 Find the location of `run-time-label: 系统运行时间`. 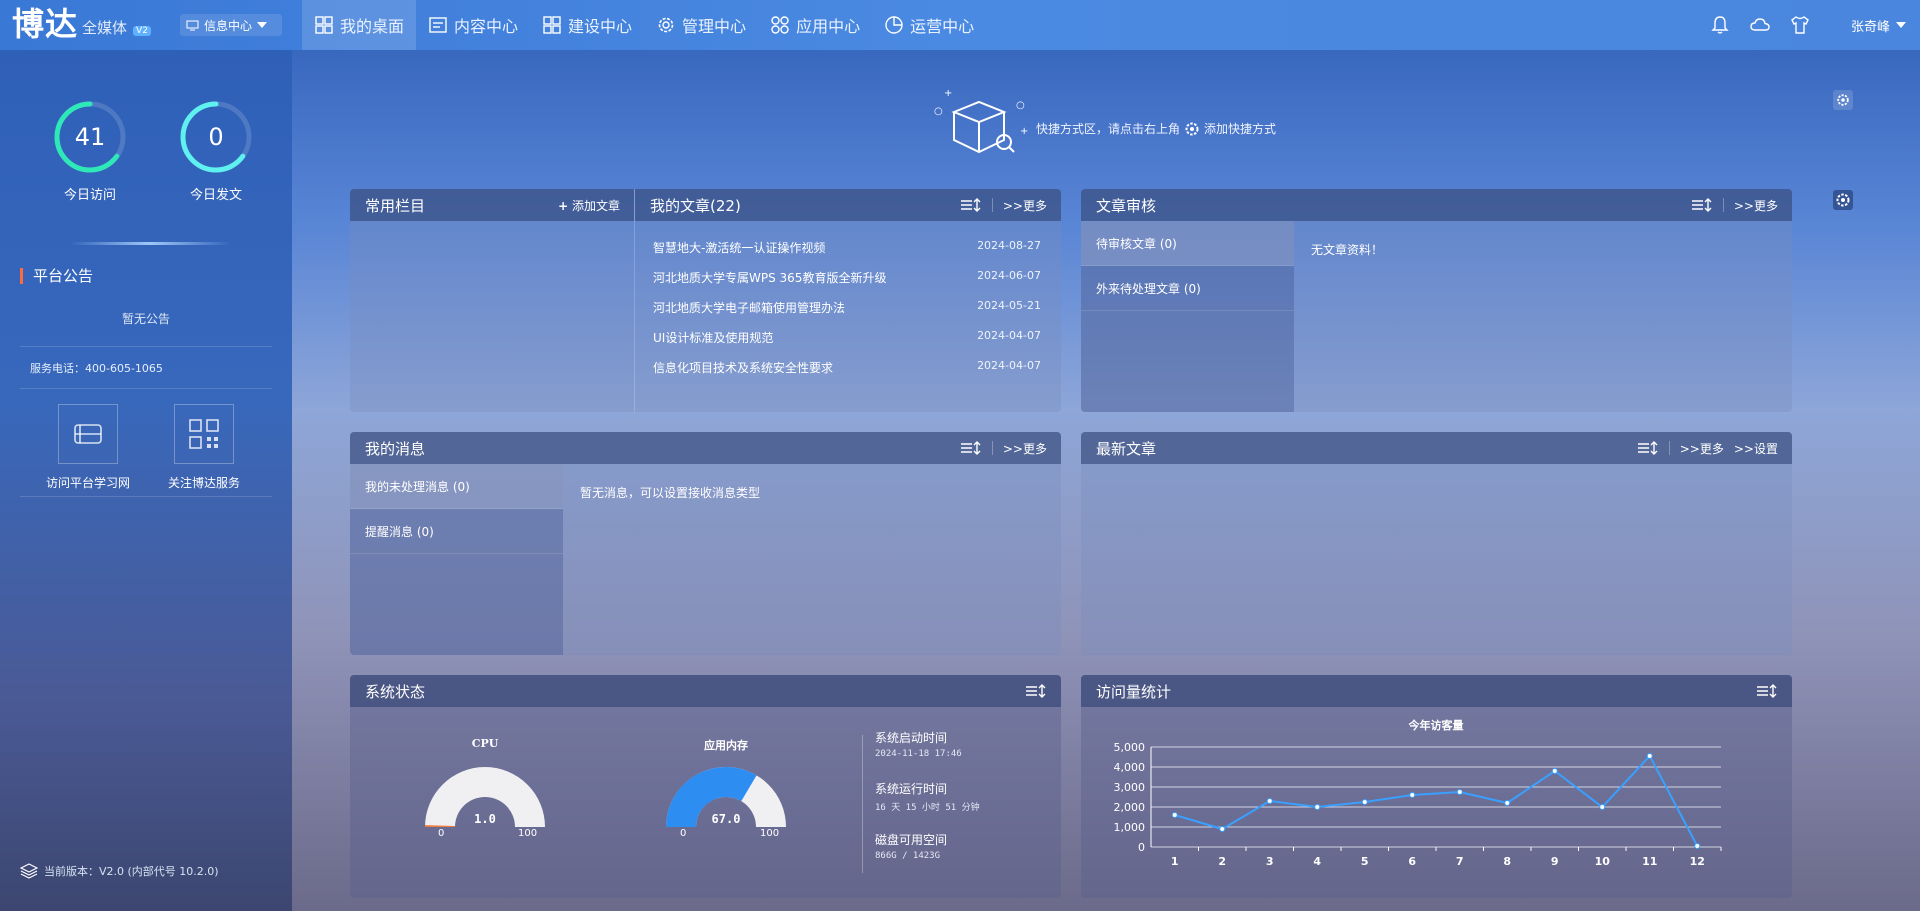

run-time-label: 系统运行时间 is located at coordinates (911, 789).